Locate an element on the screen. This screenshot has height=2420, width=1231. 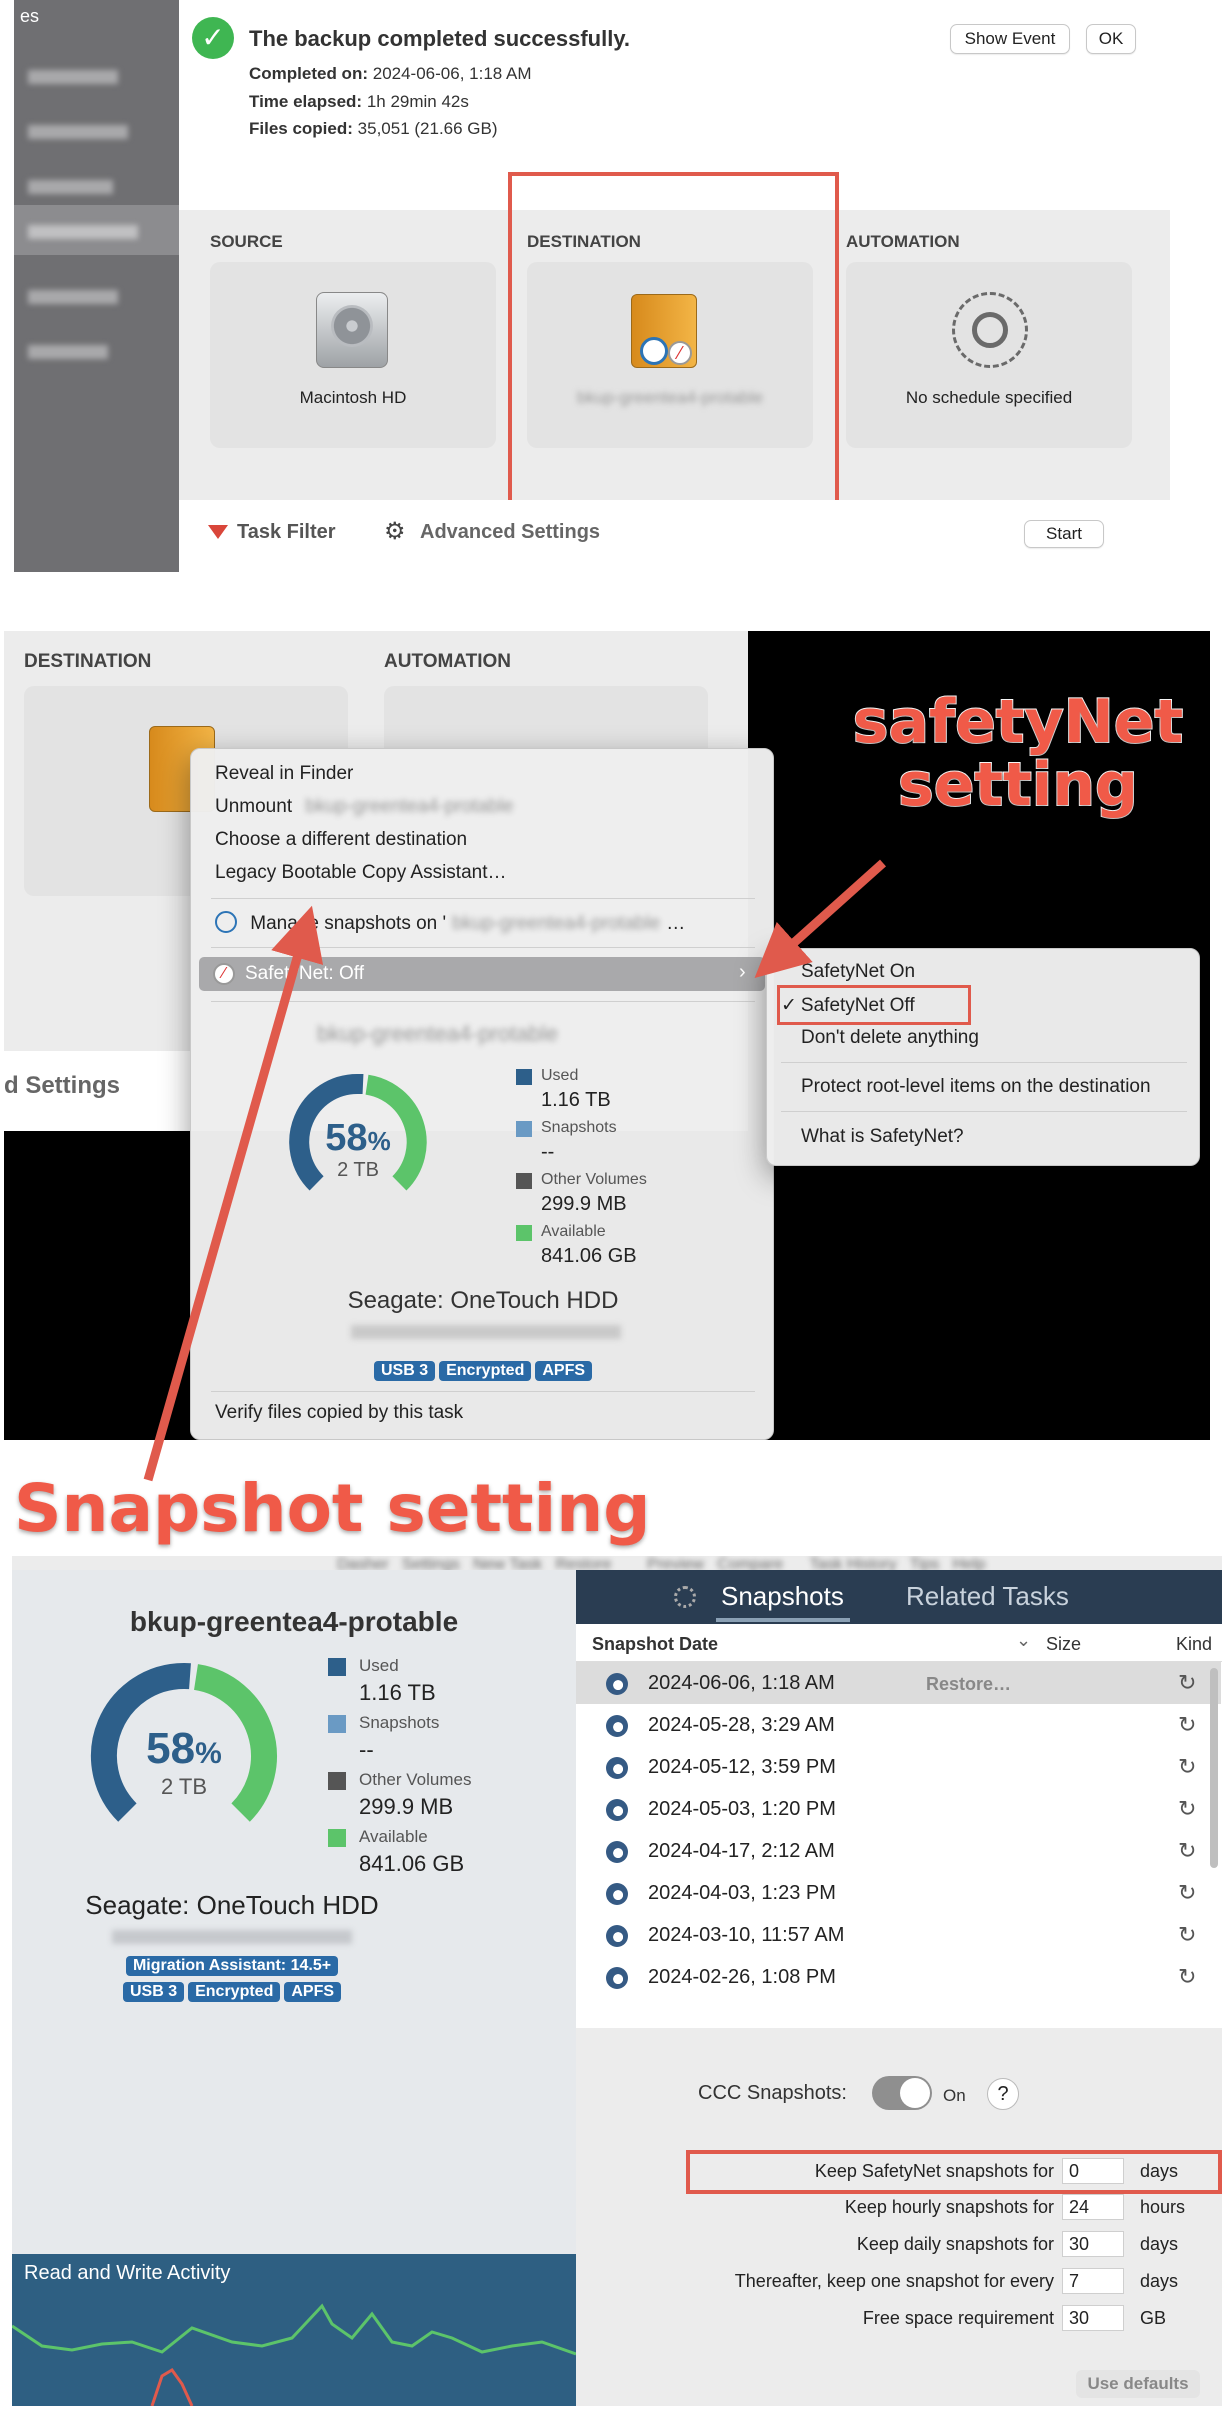
tab-bar: Snapshots Related Tasks is located at coordinates (899, 1597).